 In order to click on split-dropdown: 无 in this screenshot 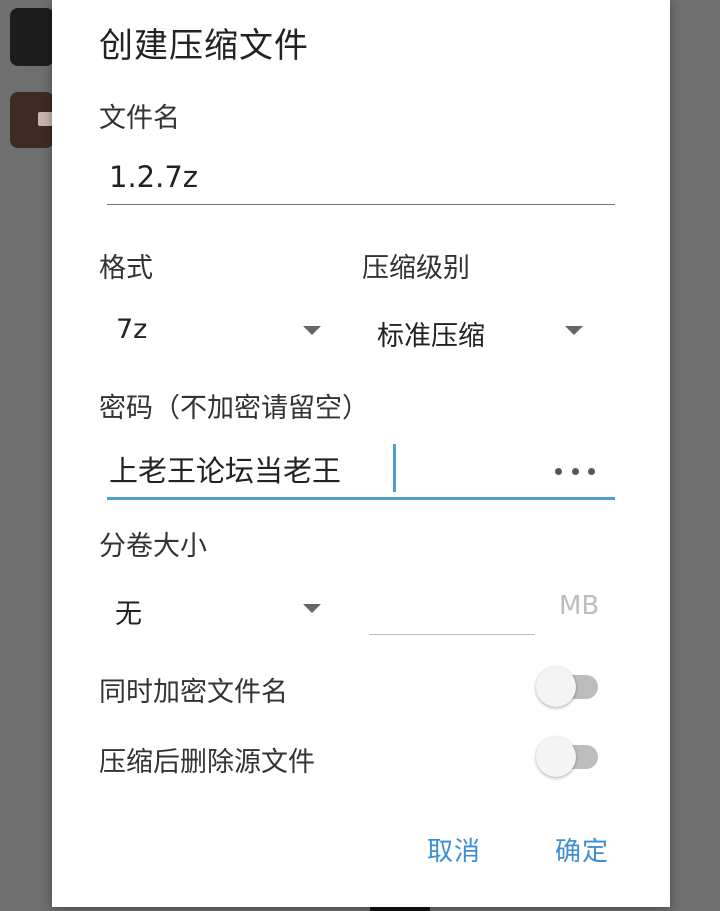, I will do `click(222, 608)`.